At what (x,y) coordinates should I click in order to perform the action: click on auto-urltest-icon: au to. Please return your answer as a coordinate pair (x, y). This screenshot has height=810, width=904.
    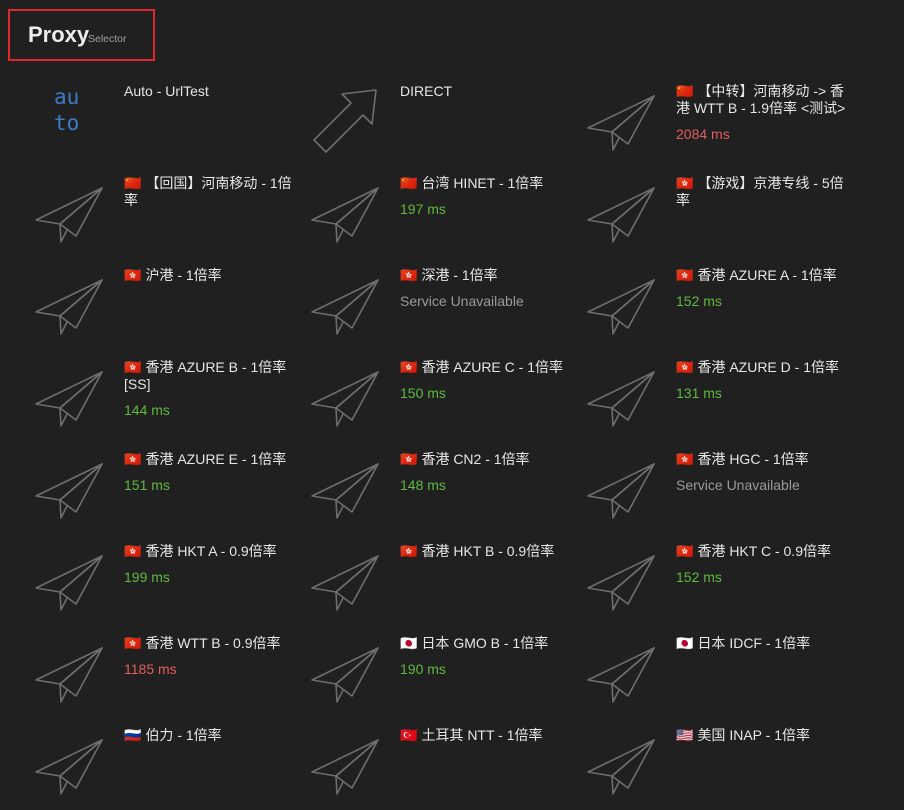
    Looking at the image, I should click on (67, 110).